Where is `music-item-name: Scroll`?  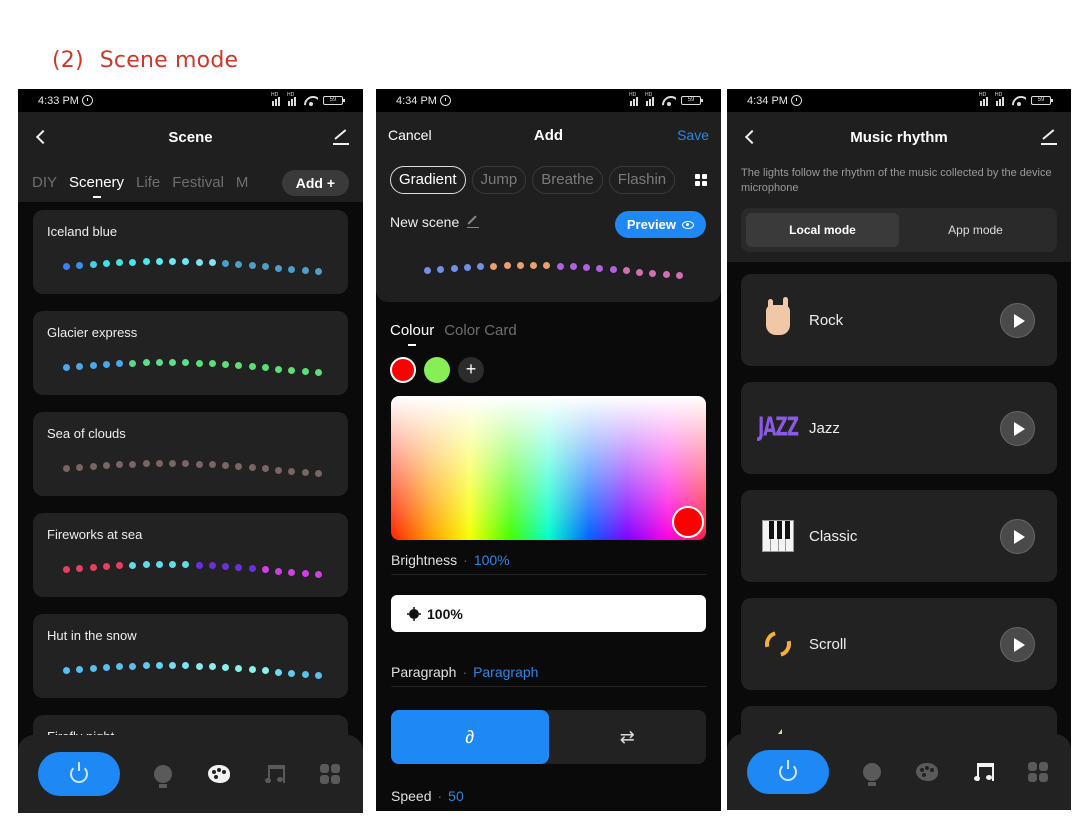
music-item-name: Scroll is located at coordinates (828, 644).